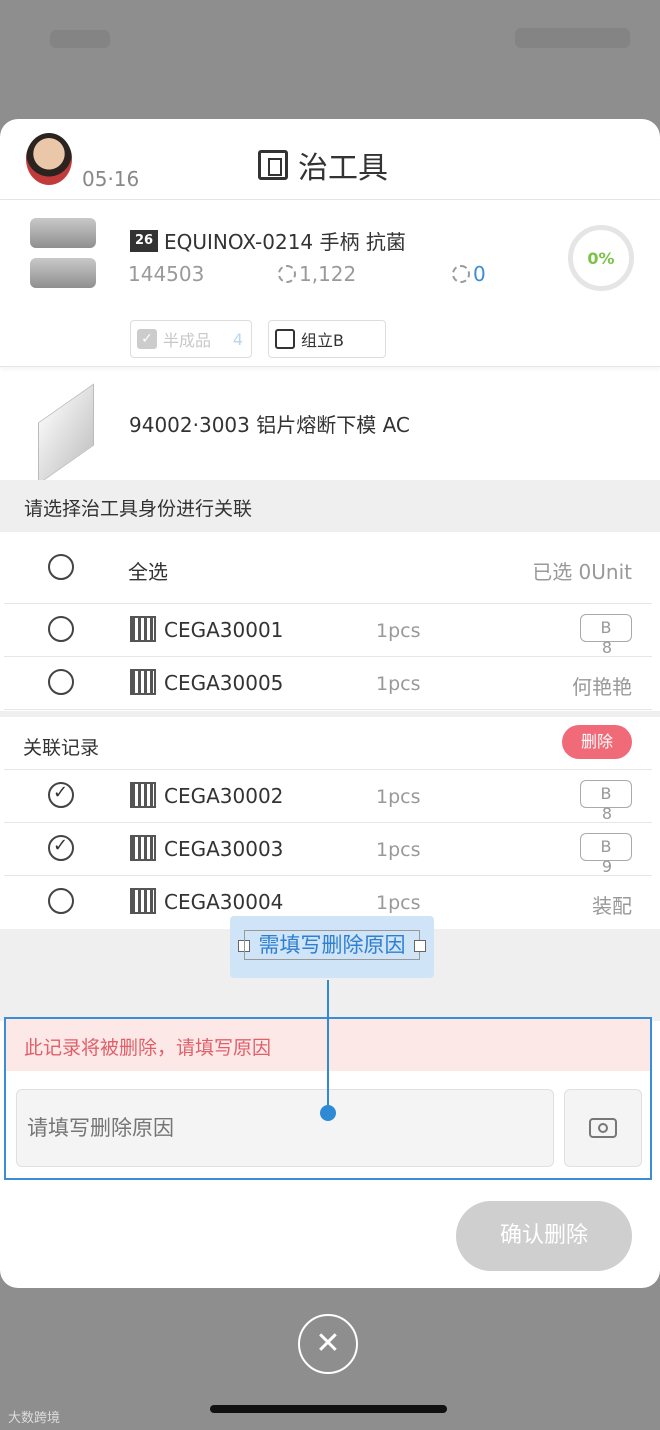 Image resolution: width=660 pixels, height=1430 pixels. I want to click on annotation-anchor-dot, so click(328, 1113).